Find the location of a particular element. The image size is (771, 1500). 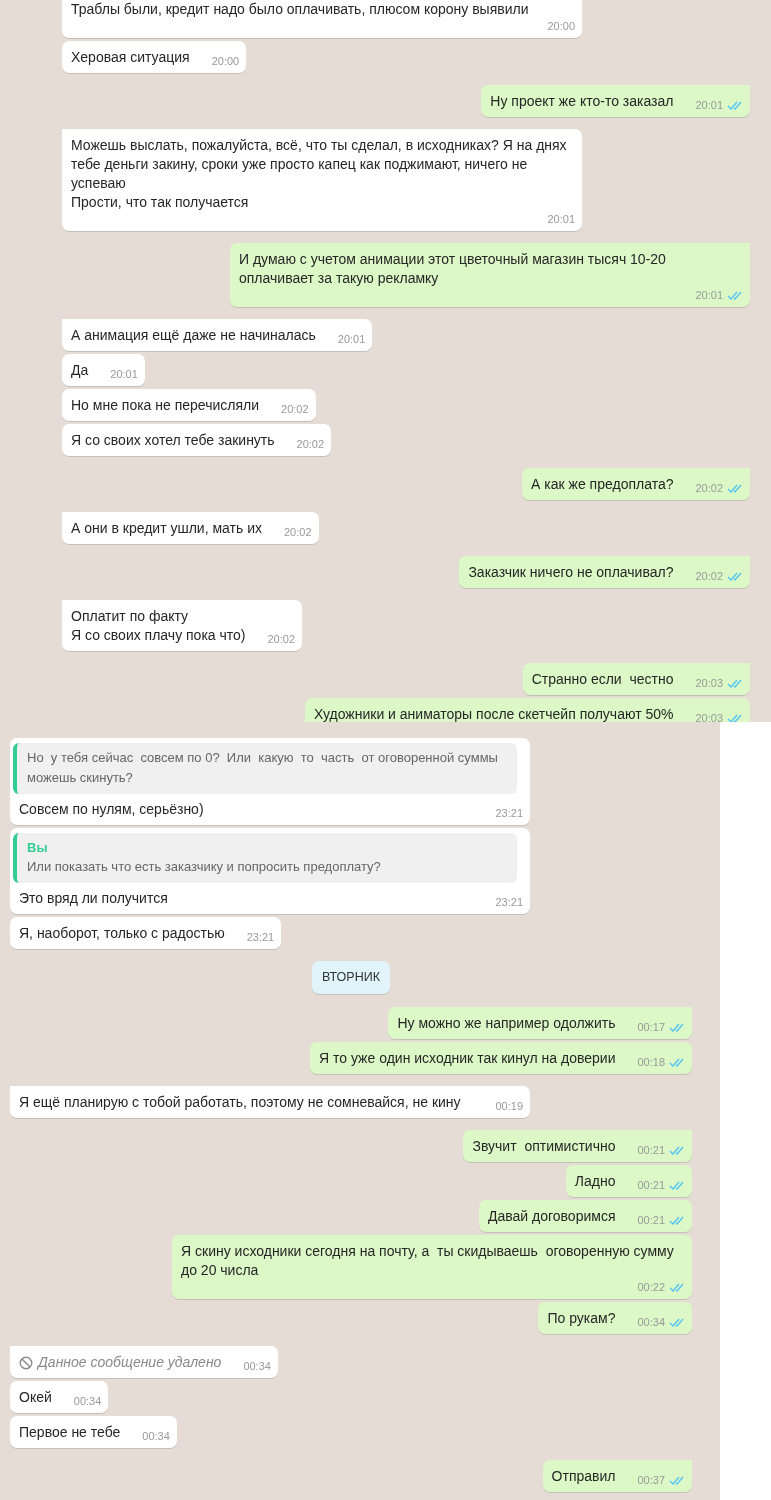

message-text: Ладно is located at coordinates (595, 1181).